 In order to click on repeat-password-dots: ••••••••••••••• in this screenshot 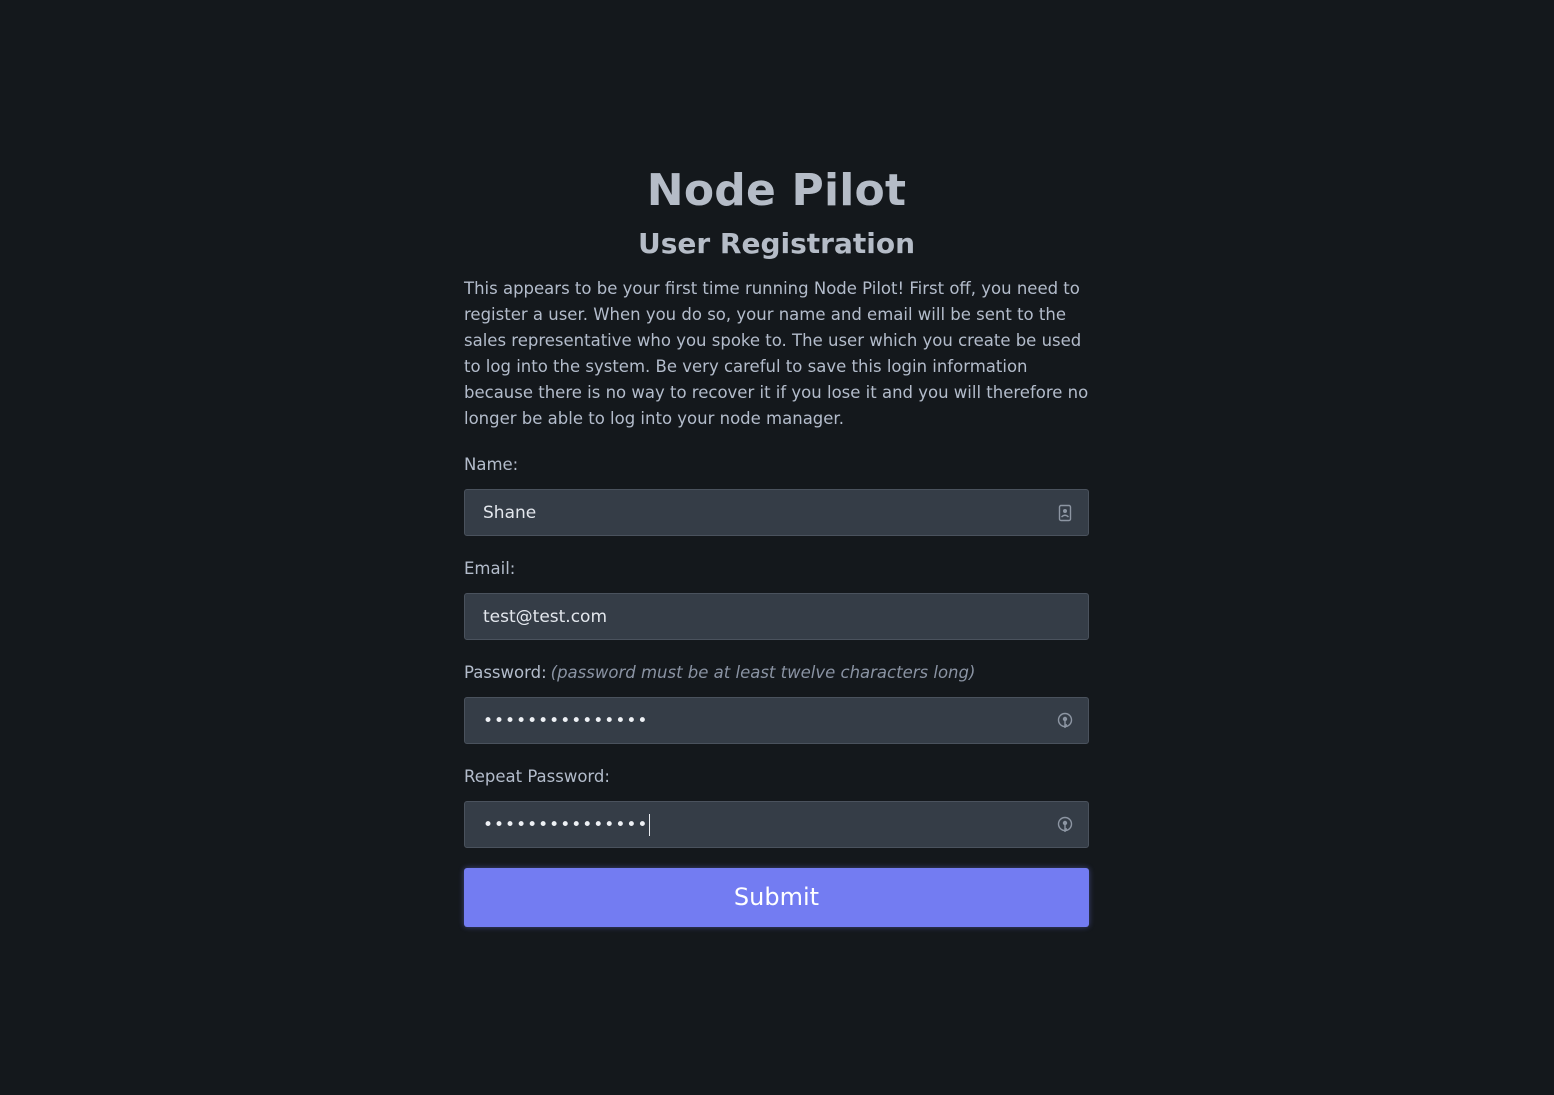, I will do `click(566, 824)`.